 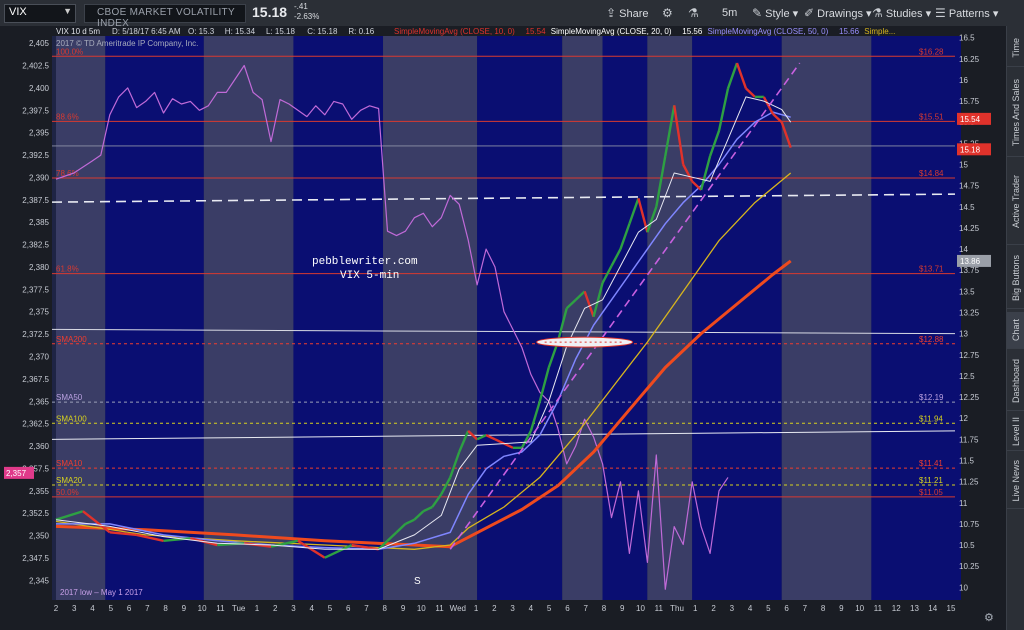 What do you see at coordinates (963, 418) in the screenshot?
I see `right-axis-tick-label: 12` at bounding box center [963, 418].